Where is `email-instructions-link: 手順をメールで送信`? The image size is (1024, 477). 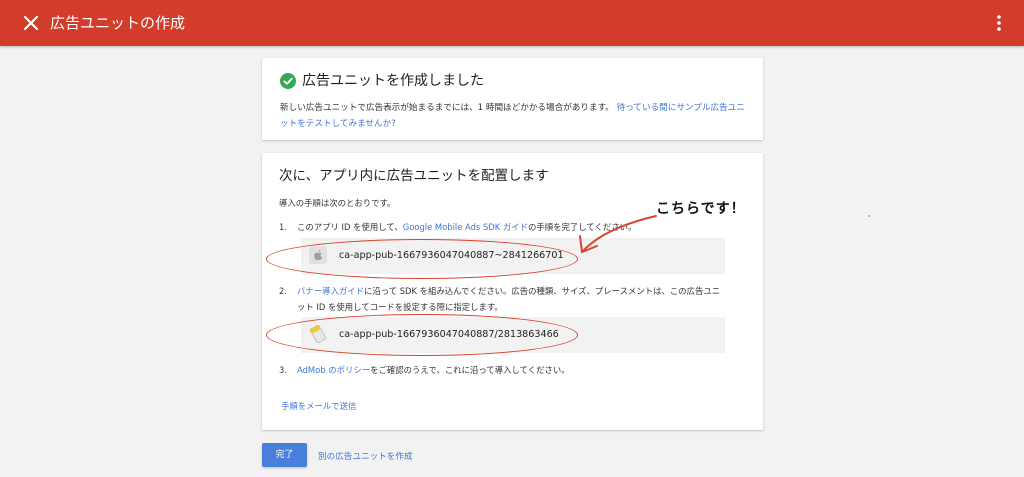 email-instructions-link: 手順をメールで送信 is located at coordinates (318, 406).